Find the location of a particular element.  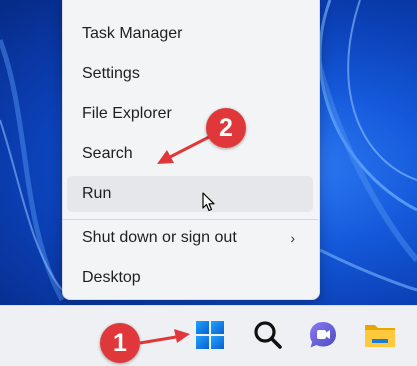

menu-item-label: Desktop is located at coordinates (111, 277).